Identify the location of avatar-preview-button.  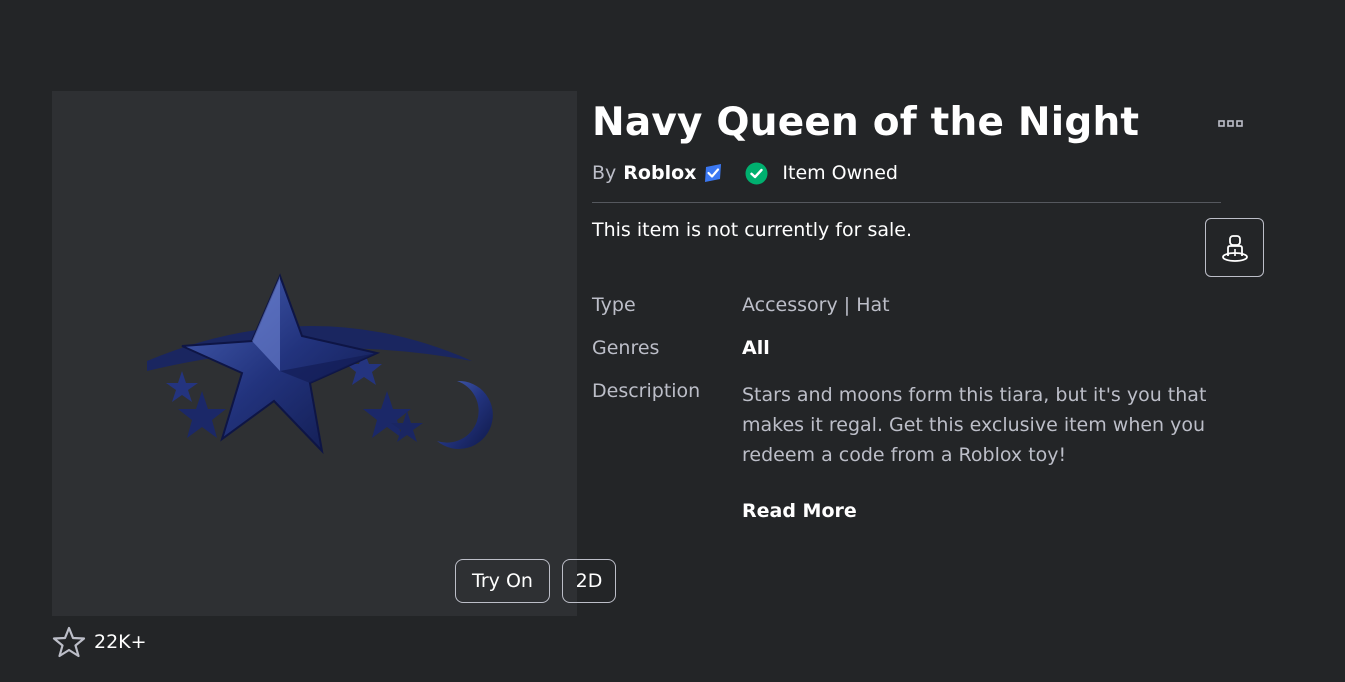
(1234, 247).